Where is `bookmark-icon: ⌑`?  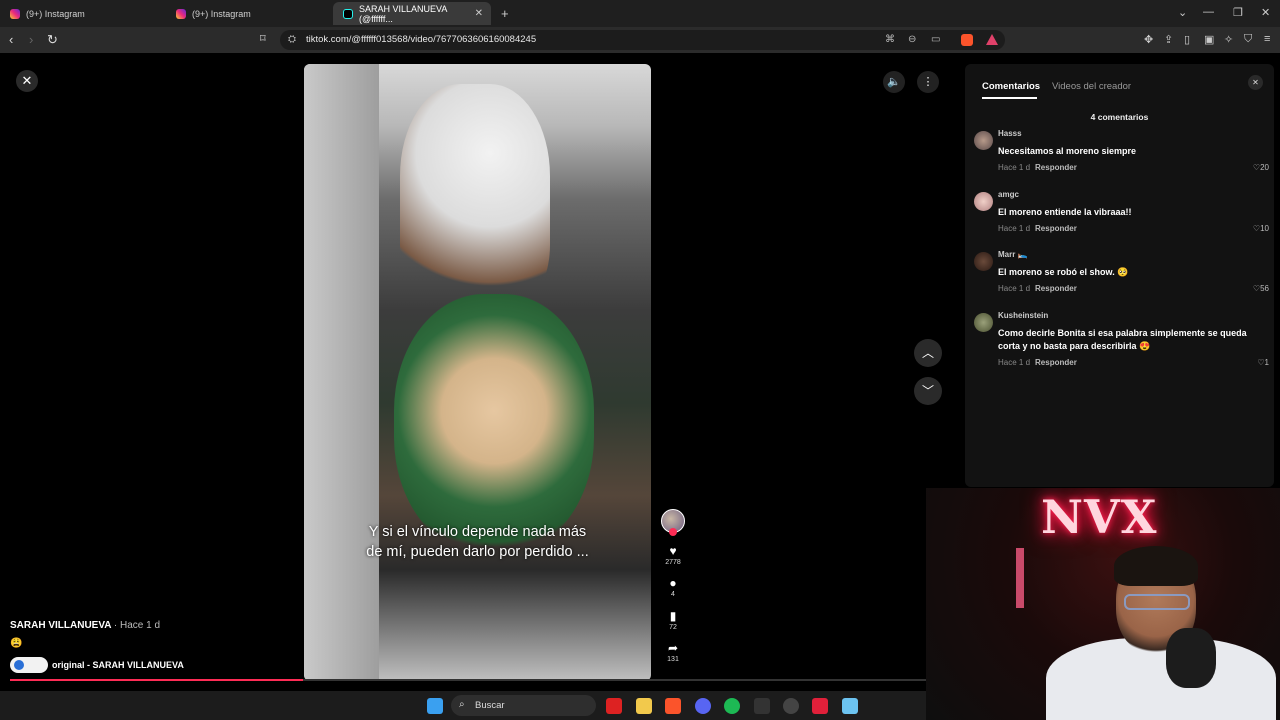 bookmark-icon: ⌑ is located at coordinates (263, 38).